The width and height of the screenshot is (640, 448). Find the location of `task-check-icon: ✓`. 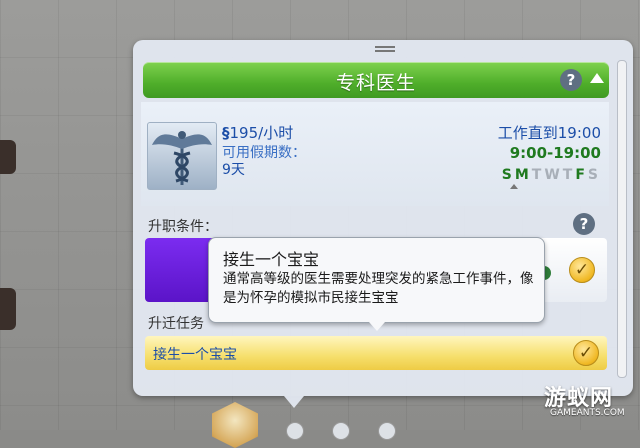

task-check-icon: ✓ is located at coordinates (586, 353).